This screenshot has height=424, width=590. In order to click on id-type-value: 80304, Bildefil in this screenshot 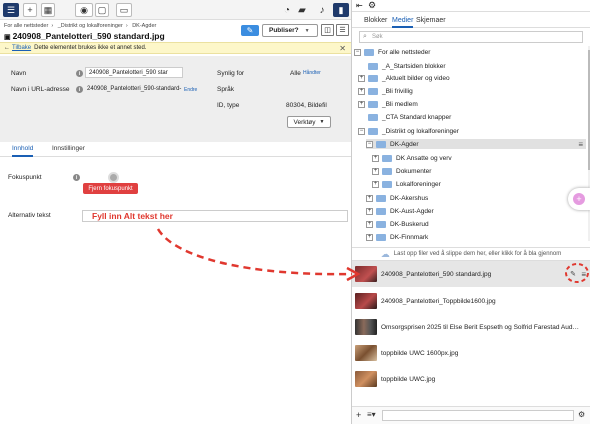, I will do `click(306, 105)`.